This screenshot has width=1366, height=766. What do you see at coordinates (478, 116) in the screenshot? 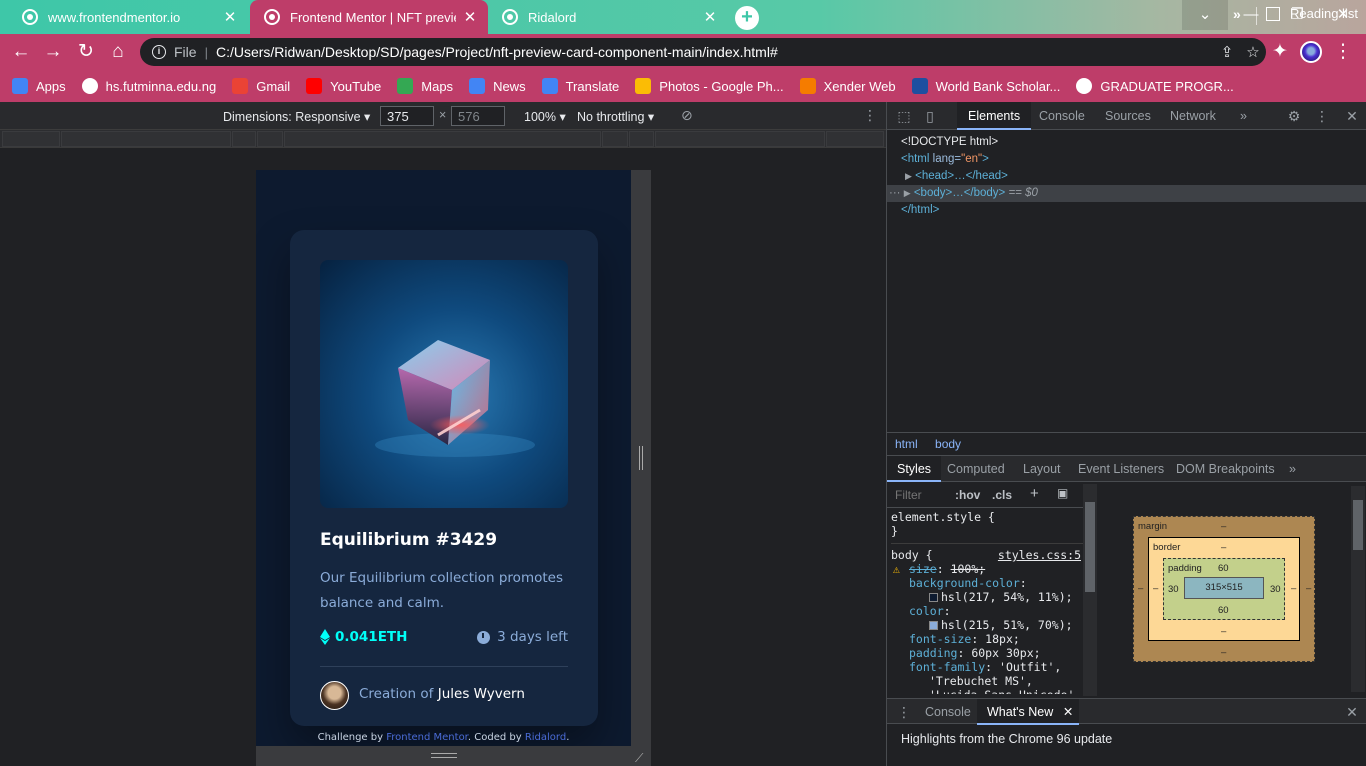
I see `device-height-input` at bounding box center [478, 116].